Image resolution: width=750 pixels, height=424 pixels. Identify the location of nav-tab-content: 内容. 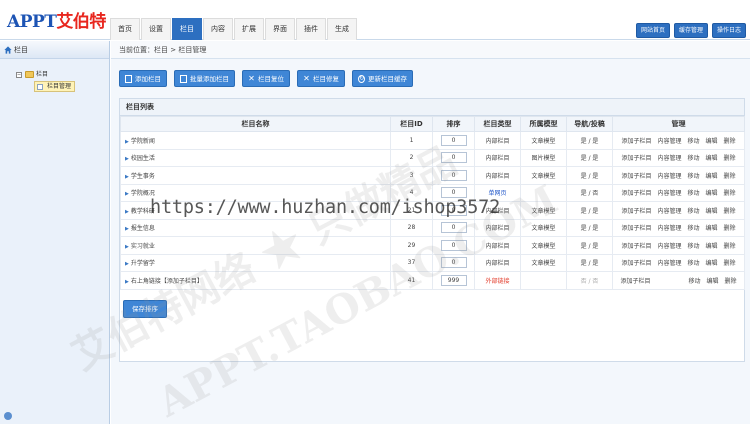
(218, 29).